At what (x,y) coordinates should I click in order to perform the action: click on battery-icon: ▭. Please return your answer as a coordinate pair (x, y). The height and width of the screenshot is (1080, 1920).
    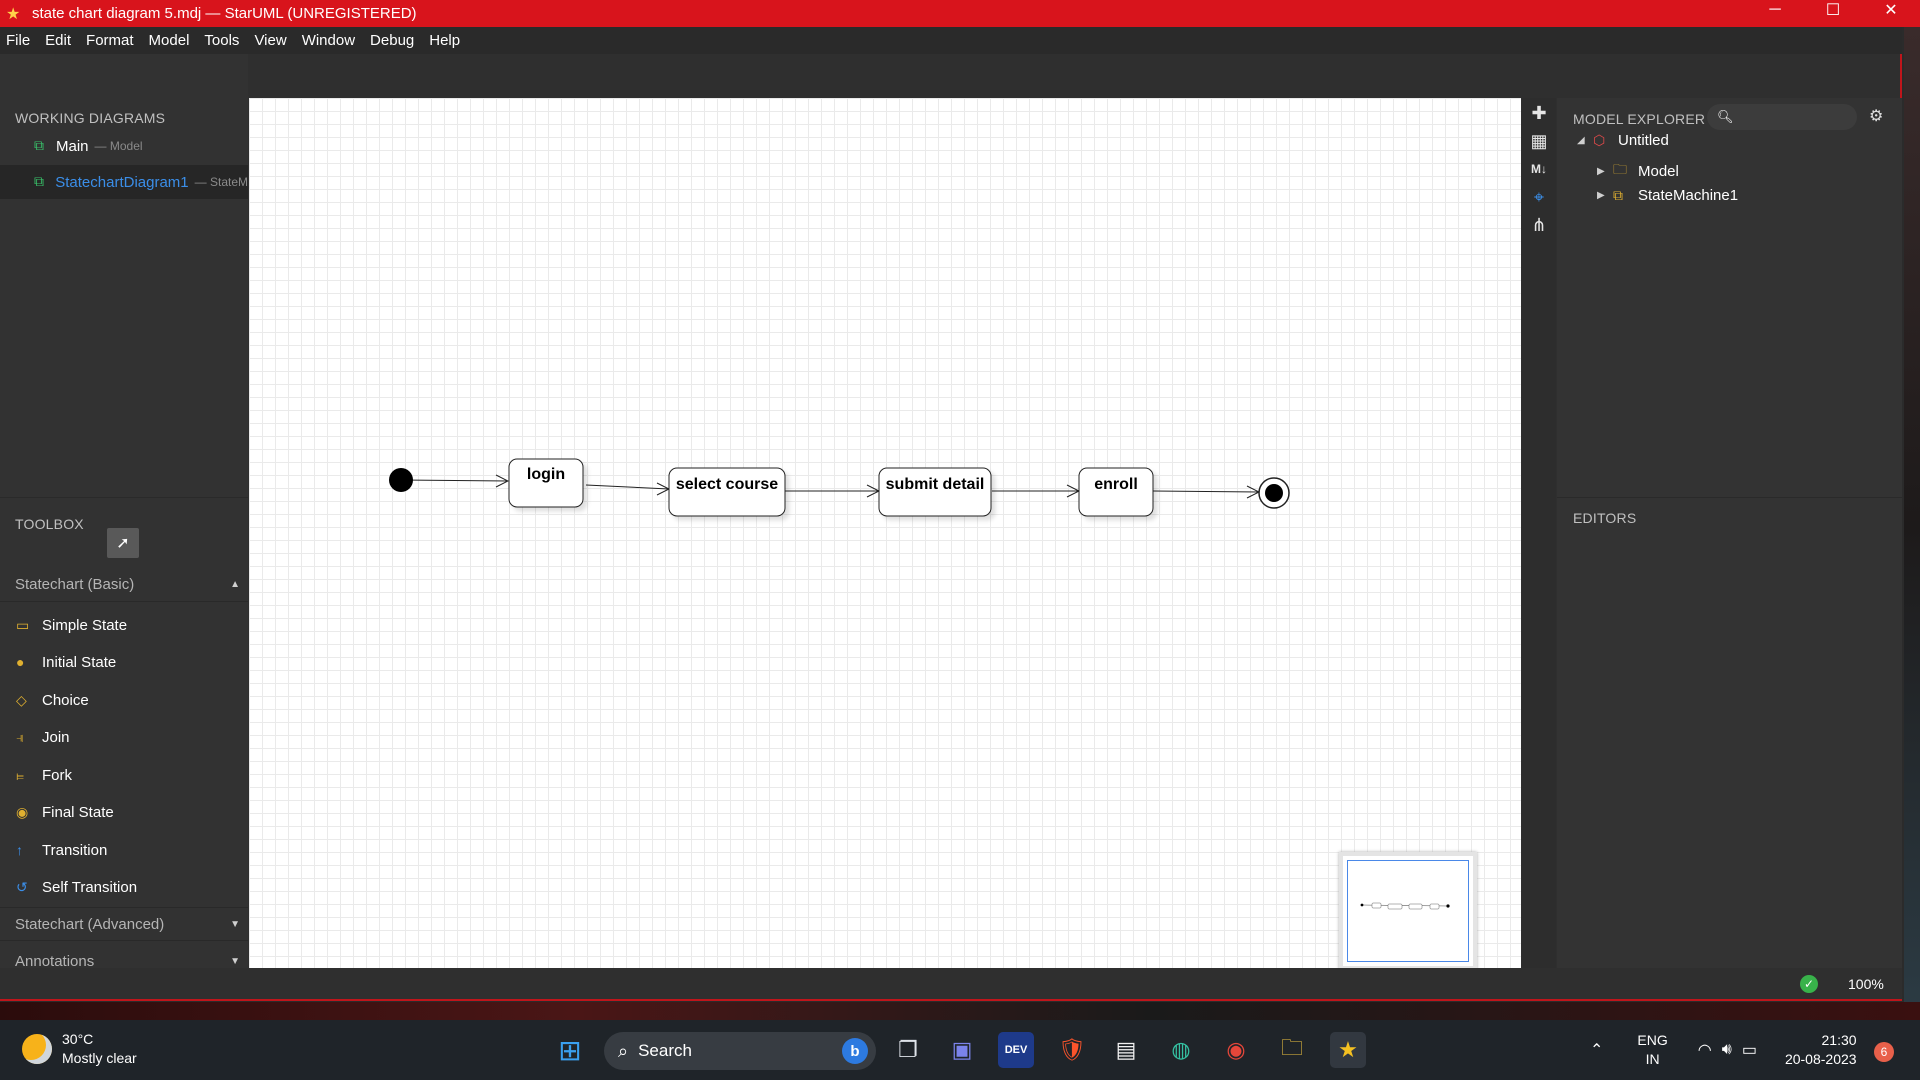
    Looking at the image, I should click on (1749, 1050).